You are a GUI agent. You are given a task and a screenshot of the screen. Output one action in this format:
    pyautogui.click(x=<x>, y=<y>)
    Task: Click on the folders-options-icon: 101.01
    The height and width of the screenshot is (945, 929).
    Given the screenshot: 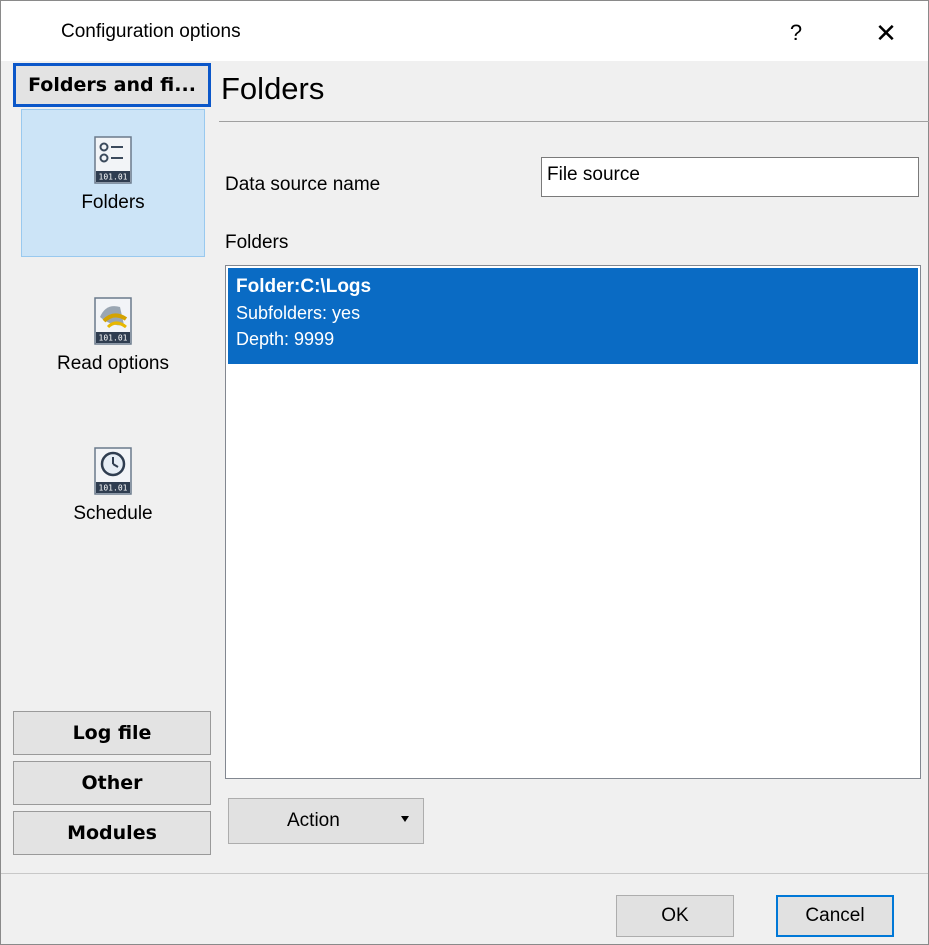 What is the action you would take?
    pyautogui.click(x=113, y=160)
    